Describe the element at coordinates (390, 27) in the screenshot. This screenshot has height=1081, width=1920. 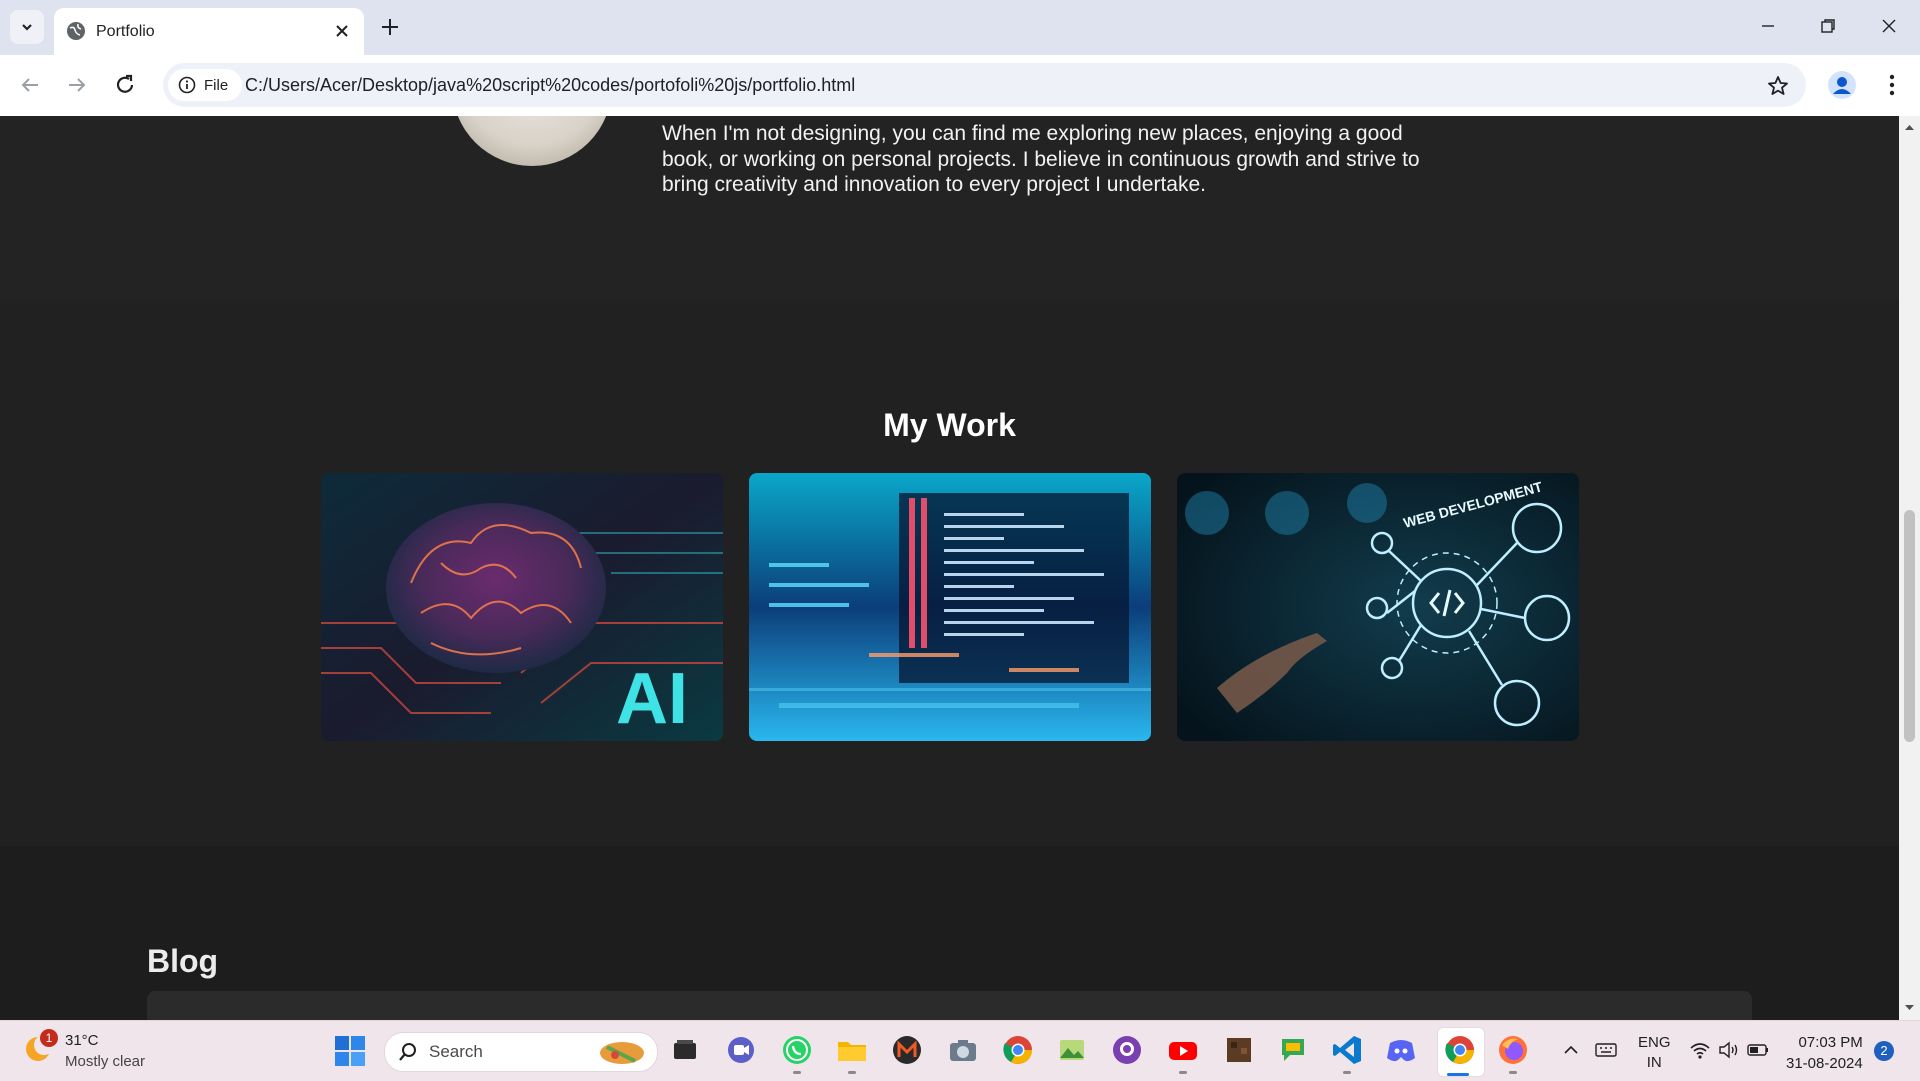
I see `new-tab-icon` at that location.